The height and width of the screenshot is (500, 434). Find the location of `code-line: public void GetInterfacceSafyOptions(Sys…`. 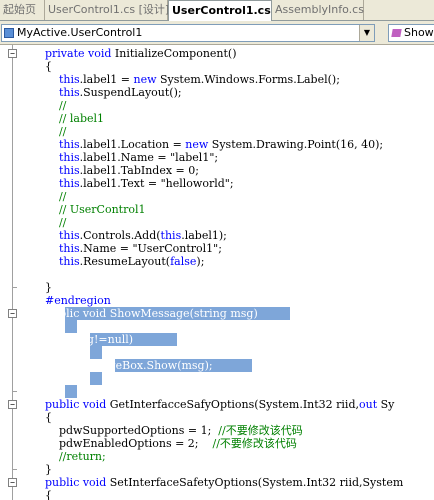

code-line: public void GetInterfacceSafyOptions(Sys… is located at coordinates (205, 404).